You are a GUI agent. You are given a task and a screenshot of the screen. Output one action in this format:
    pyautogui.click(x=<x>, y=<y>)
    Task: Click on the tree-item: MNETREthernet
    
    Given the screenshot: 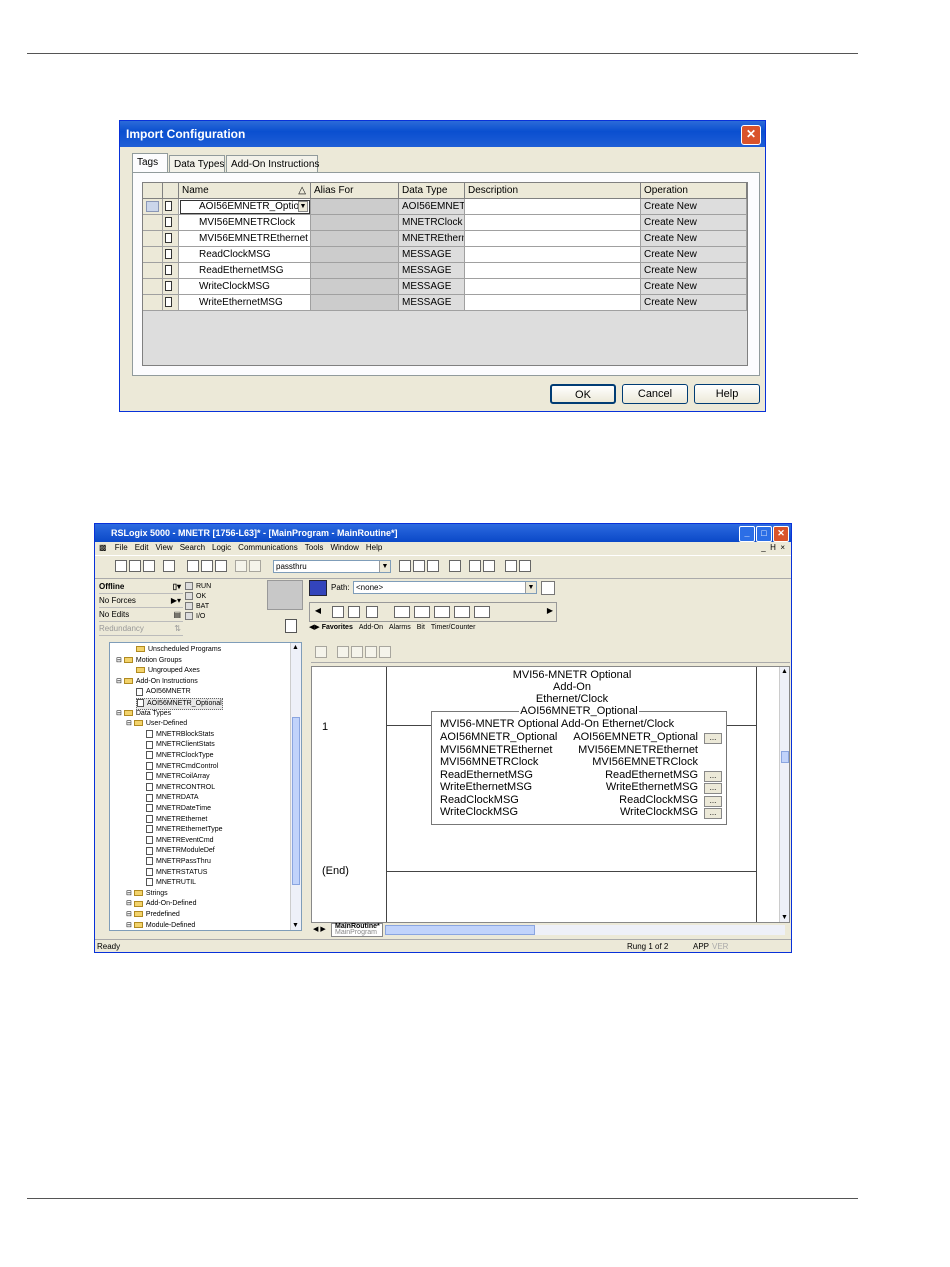 What is the action you would take?
    pyautogui.click(x=176, y=819)
    